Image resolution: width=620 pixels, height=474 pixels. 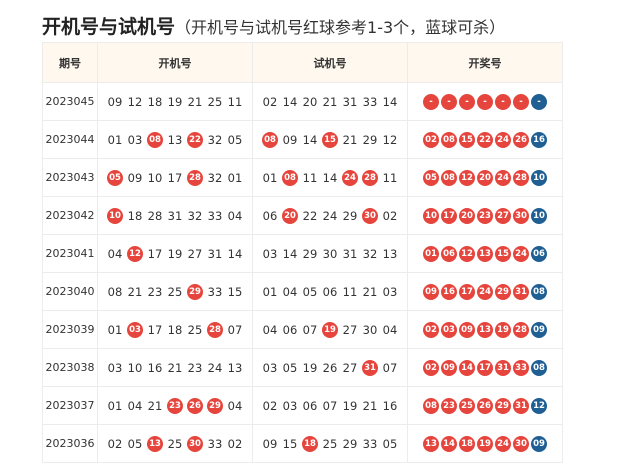 What do you see at coordinates (155, 215) in the screenshot?
I see `number: 28` at bounding box center [155, 215].